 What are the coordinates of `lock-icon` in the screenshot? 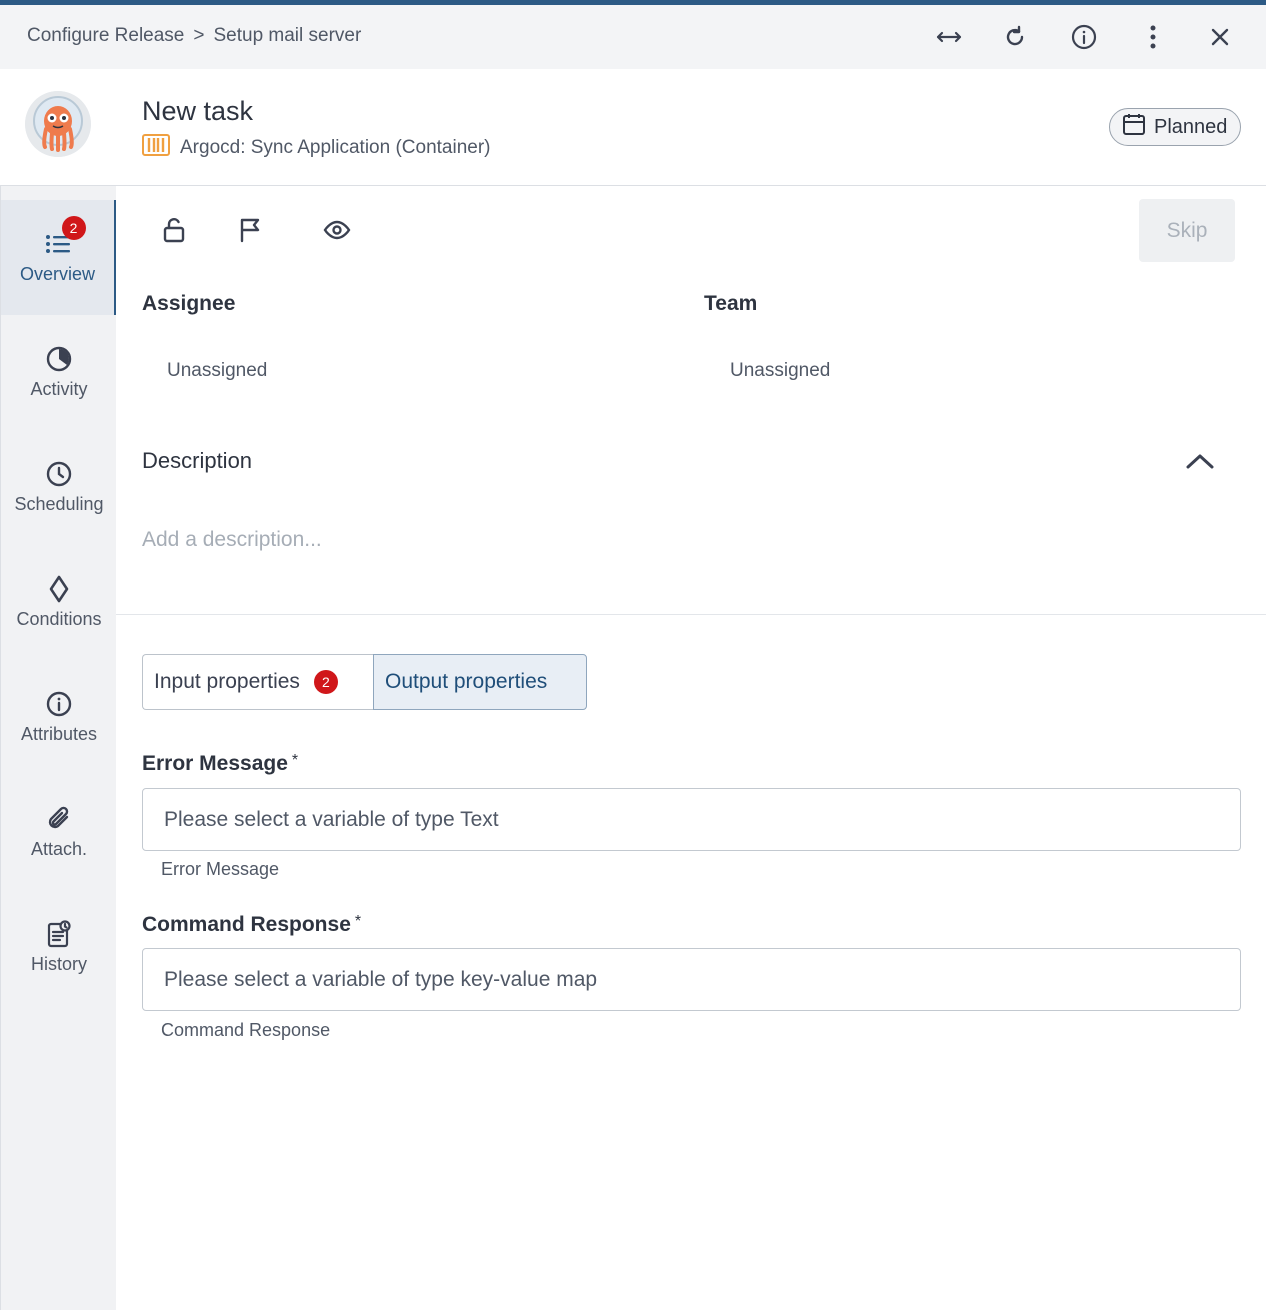 It's located at (174, 230).